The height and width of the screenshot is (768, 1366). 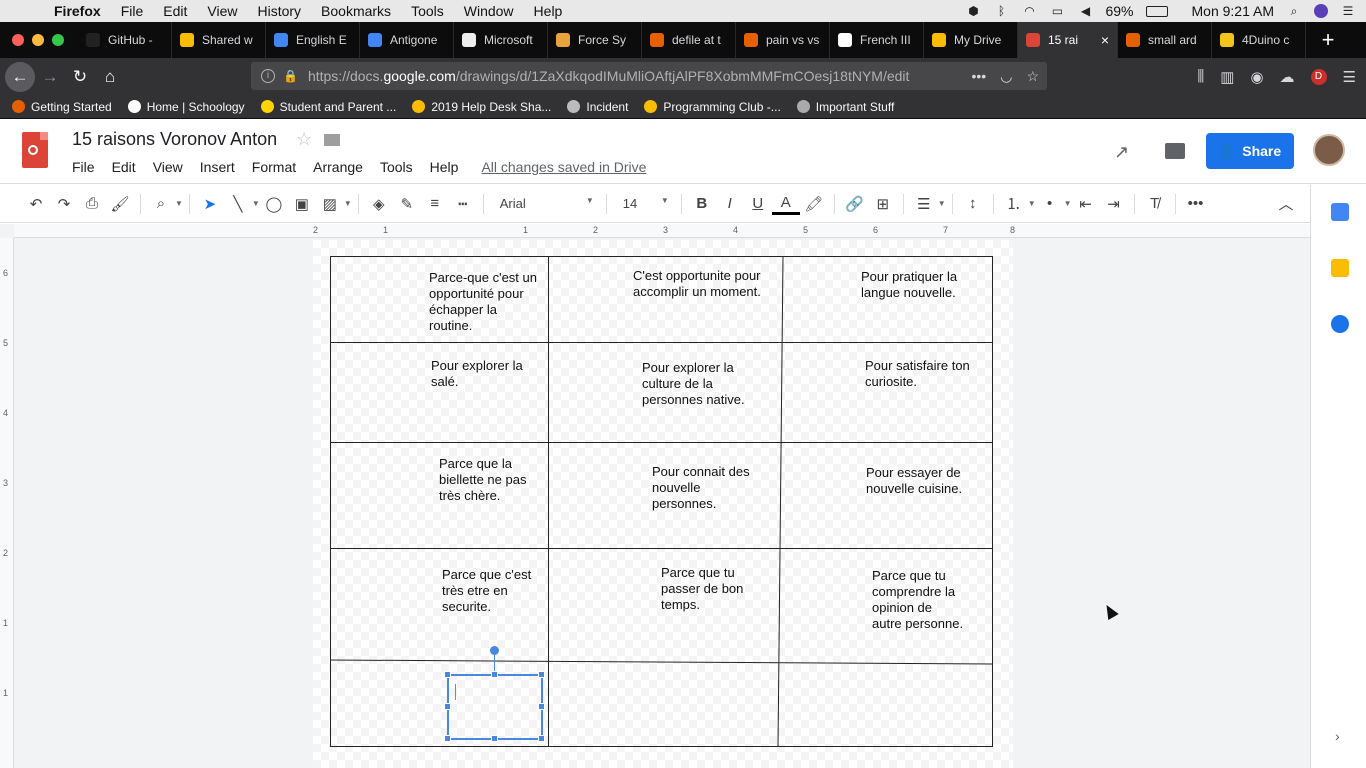 What do you see at coordinates (689, 40) in the screenshot?
I see `browser-tab: defile at t` at bounding box center [689, 40].